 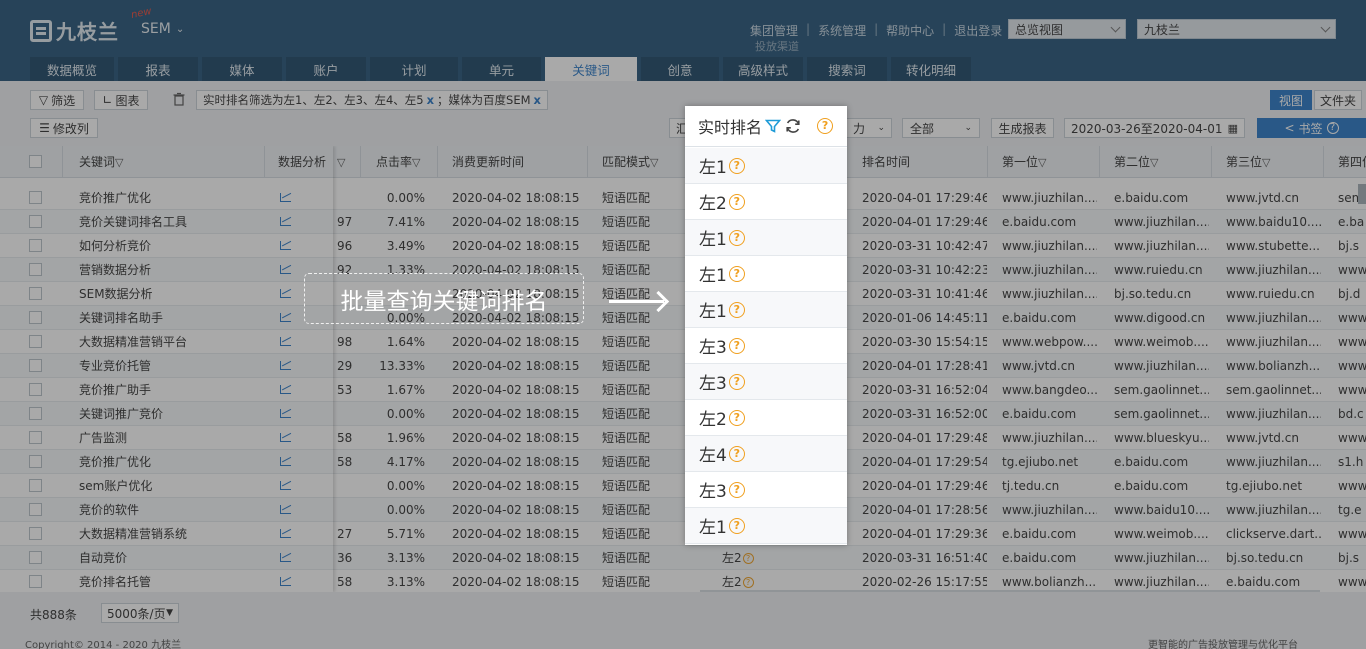 I want to click on arrow-right-icon, so click(x=636, y=301).